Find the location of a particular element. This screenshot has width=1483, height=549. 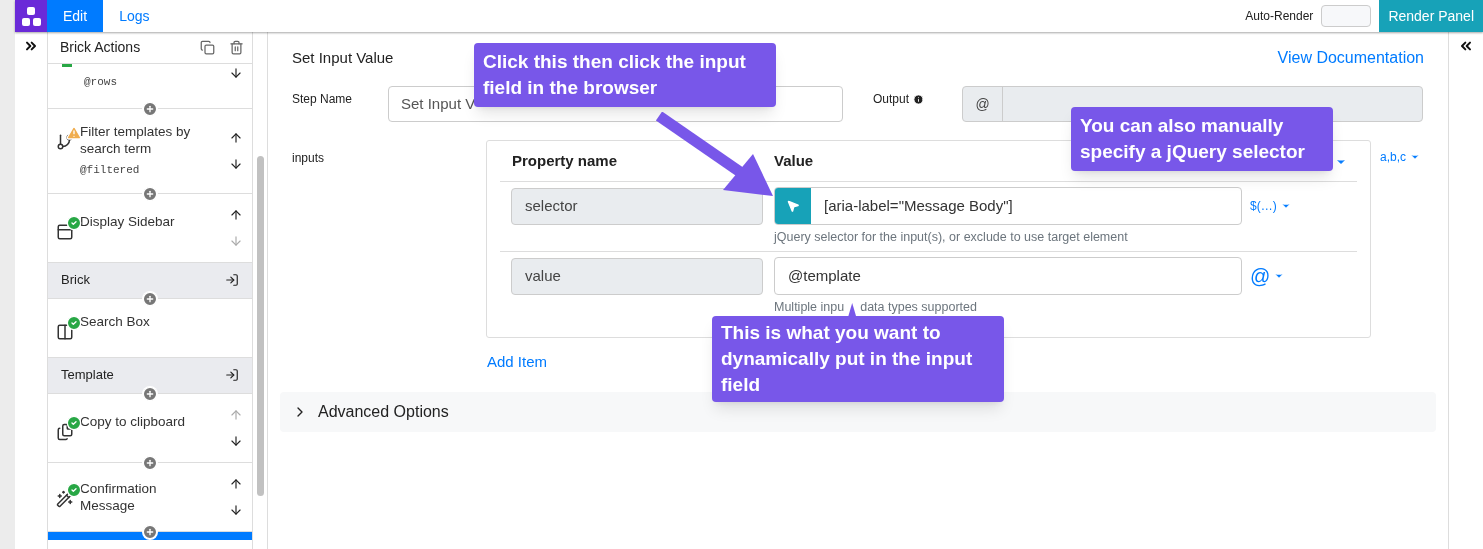

brick-title: Copy to clipboard is located at coordinates (133, 421).